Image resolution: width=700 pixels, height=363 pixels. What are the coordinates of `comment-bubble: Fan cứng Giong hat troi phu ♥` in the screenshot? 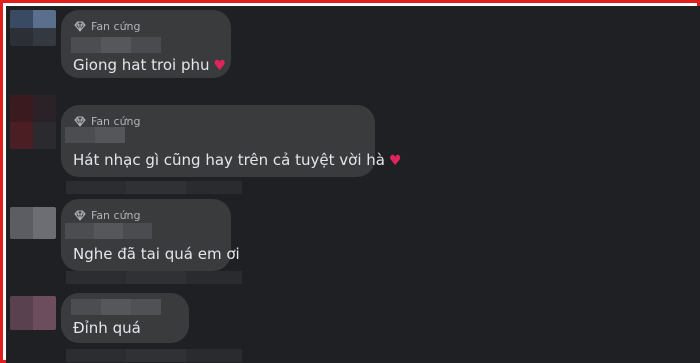 It's located at (146, 44).